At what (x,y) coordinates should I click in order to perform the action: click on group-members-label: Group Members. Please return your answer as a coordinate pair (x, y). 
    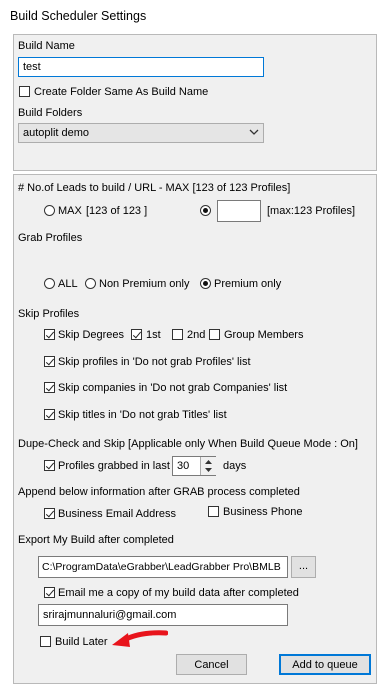
    Looking at the image, I should click on (264, 335).